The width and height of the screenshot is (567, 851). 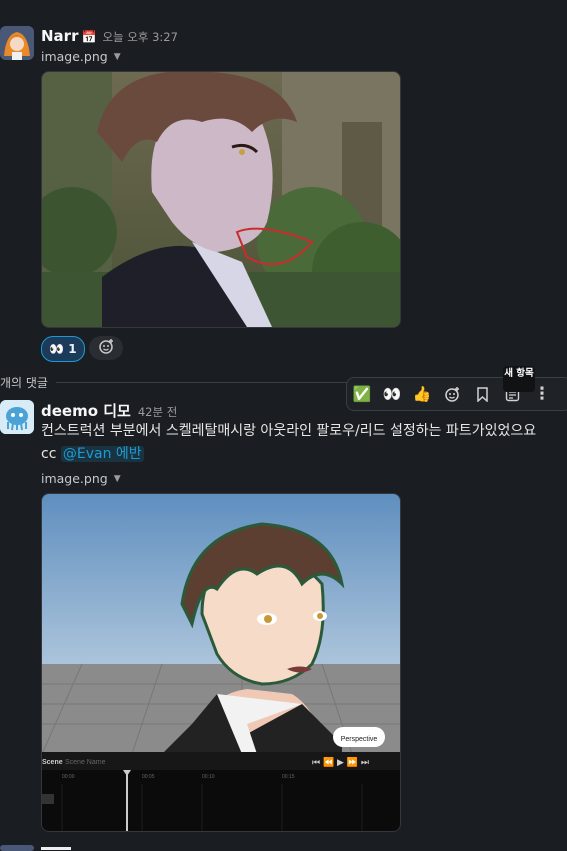 What do you see at coordinates (17, 417) in the screenshot?
I see `avatar-deemo` at bounding box center [17, 417].